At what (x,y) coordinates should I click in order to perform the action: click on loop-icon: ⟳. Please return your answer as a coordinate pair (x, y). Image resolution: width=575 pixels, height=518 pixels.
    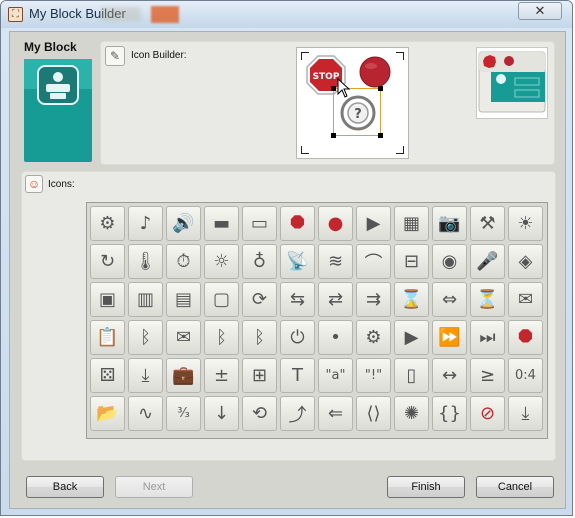
    Looking at the image, I should click on (259, 299).